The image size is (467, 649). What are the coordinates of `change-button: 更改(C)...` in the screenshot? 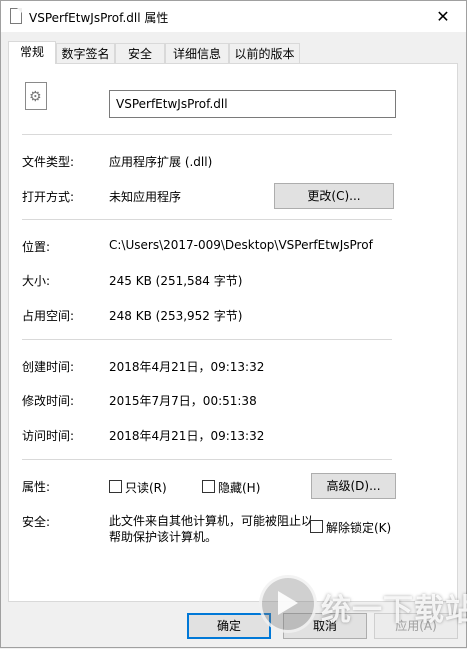 It's located at (334, 196).